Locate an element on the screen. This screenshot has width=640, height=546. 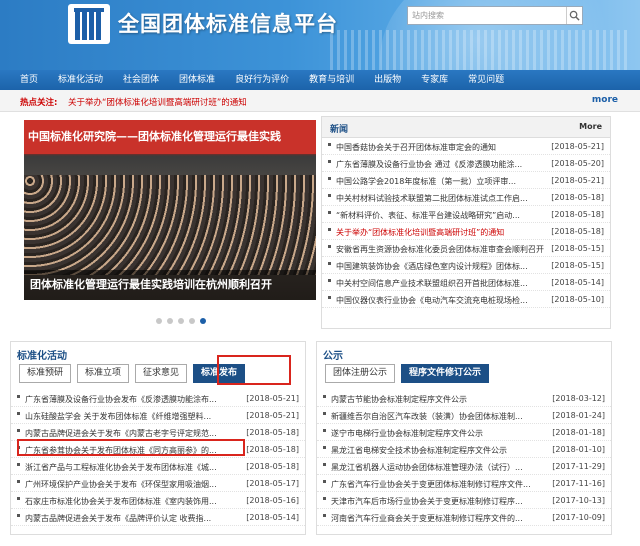
list-item-title: 遂宁市电梯行业协会标准制定程序文件公示 is located at coordinates (438, 433).